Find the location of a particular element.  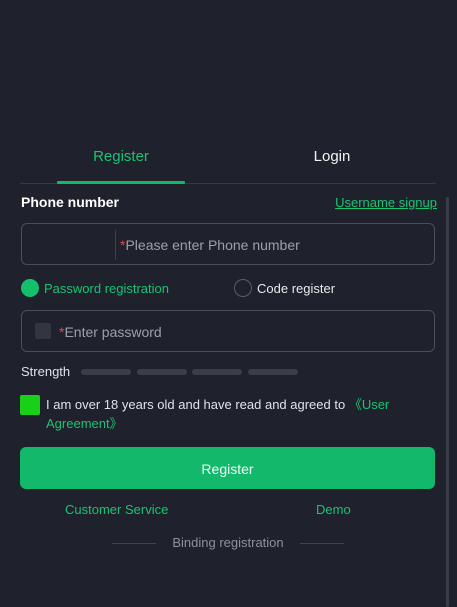

scrollbar is located at coordinates (447, 402).